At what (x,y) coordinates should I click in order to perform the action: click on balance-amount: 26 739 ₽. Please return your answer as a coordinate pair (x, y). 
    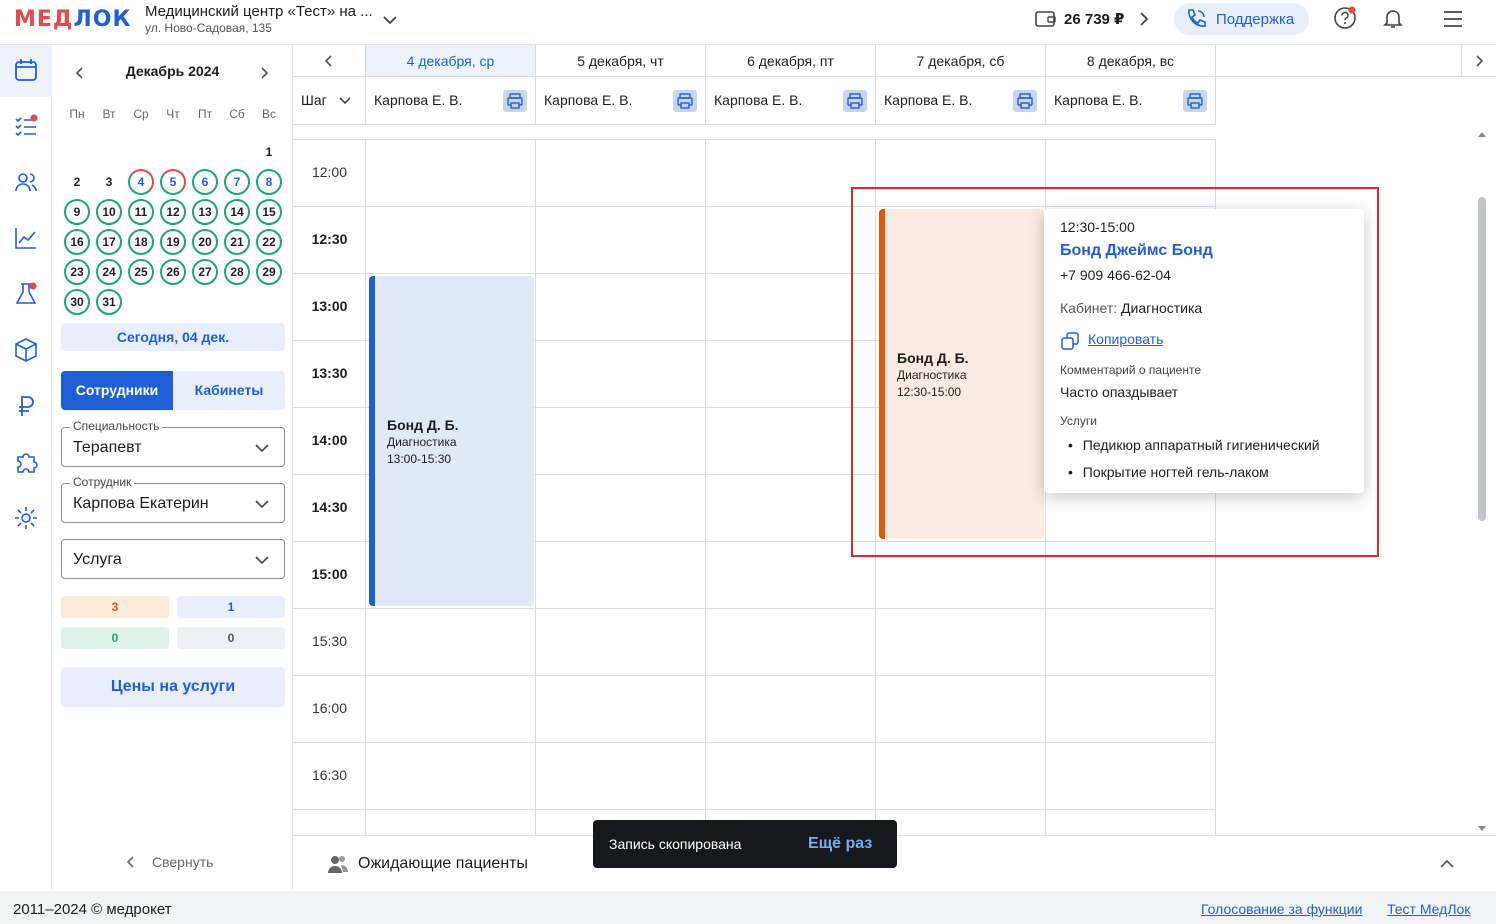
    Looking at the image, I should click on (1094, 19).